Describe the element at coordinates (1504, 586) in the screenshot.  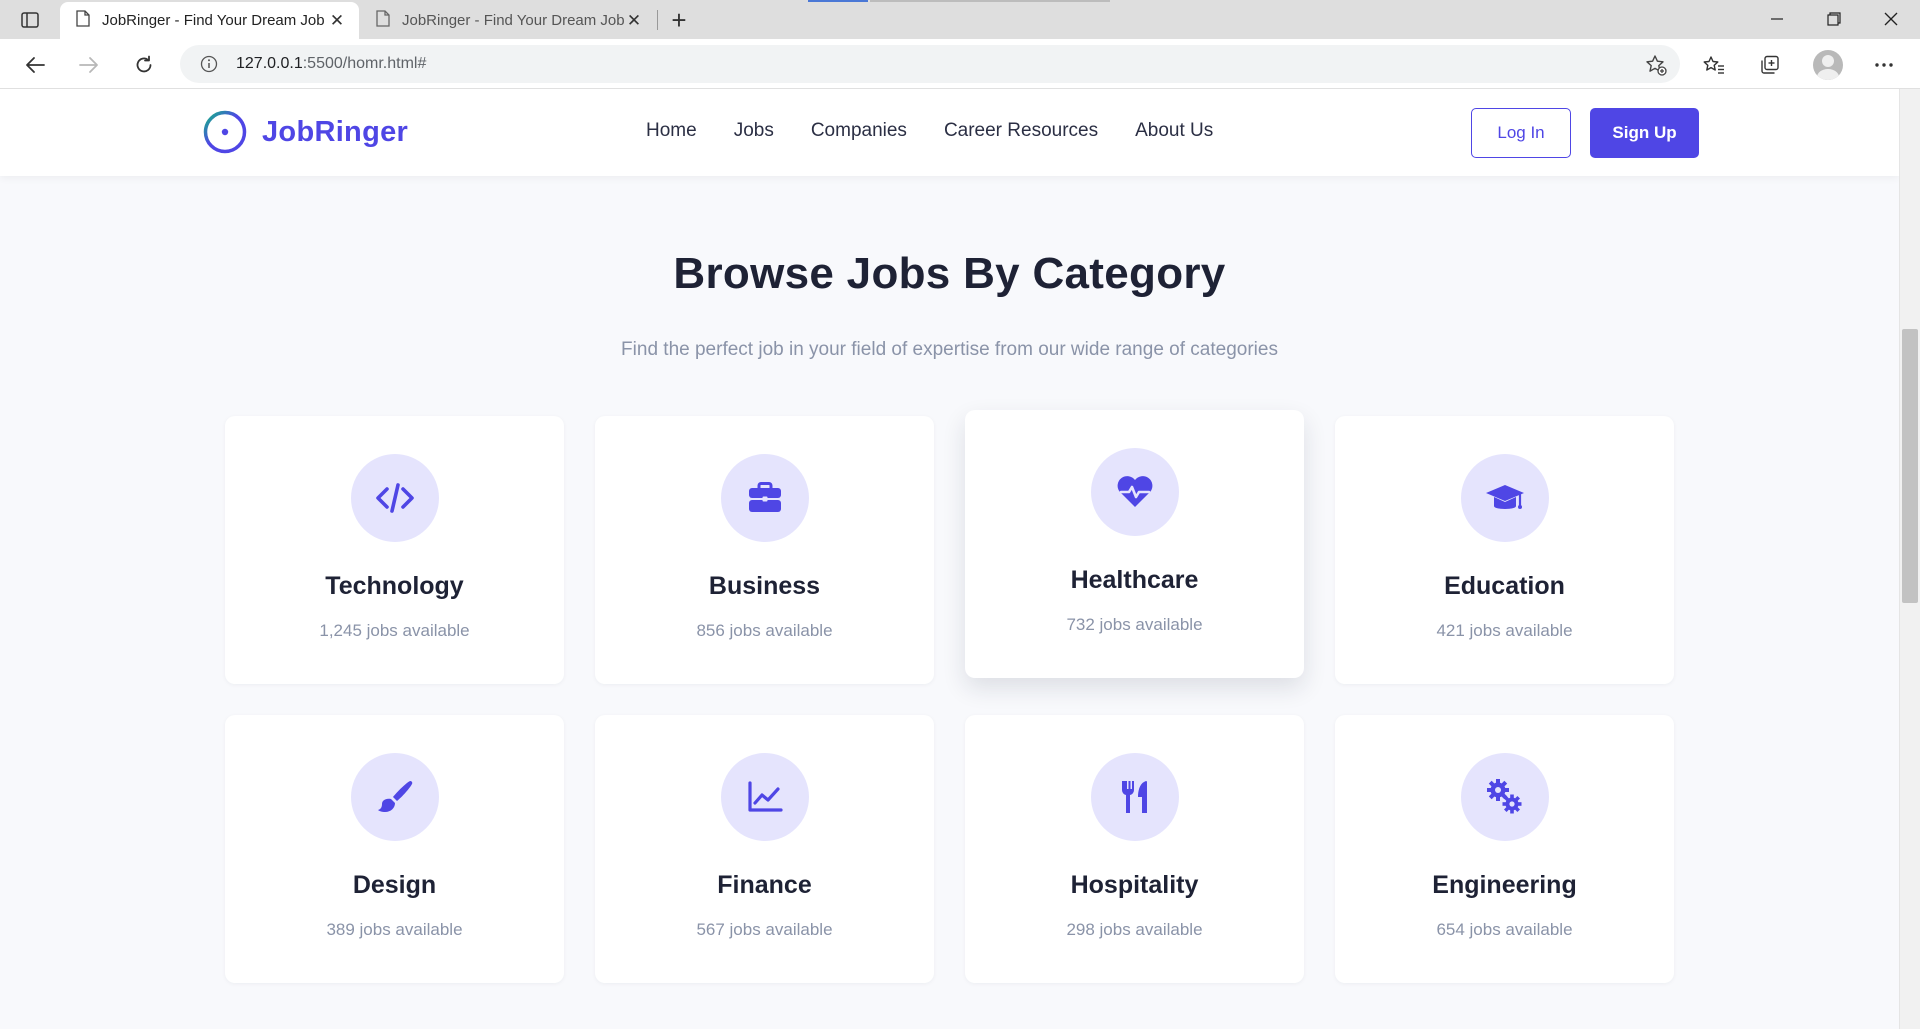
I see `category-name: Education` at that location.